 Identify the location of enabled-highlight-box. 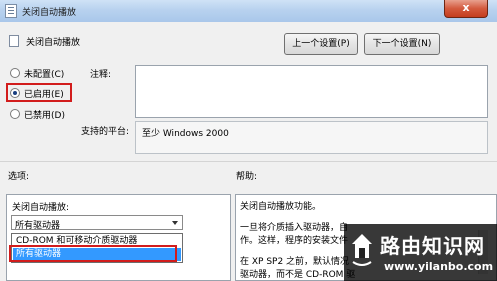
(39, 92).